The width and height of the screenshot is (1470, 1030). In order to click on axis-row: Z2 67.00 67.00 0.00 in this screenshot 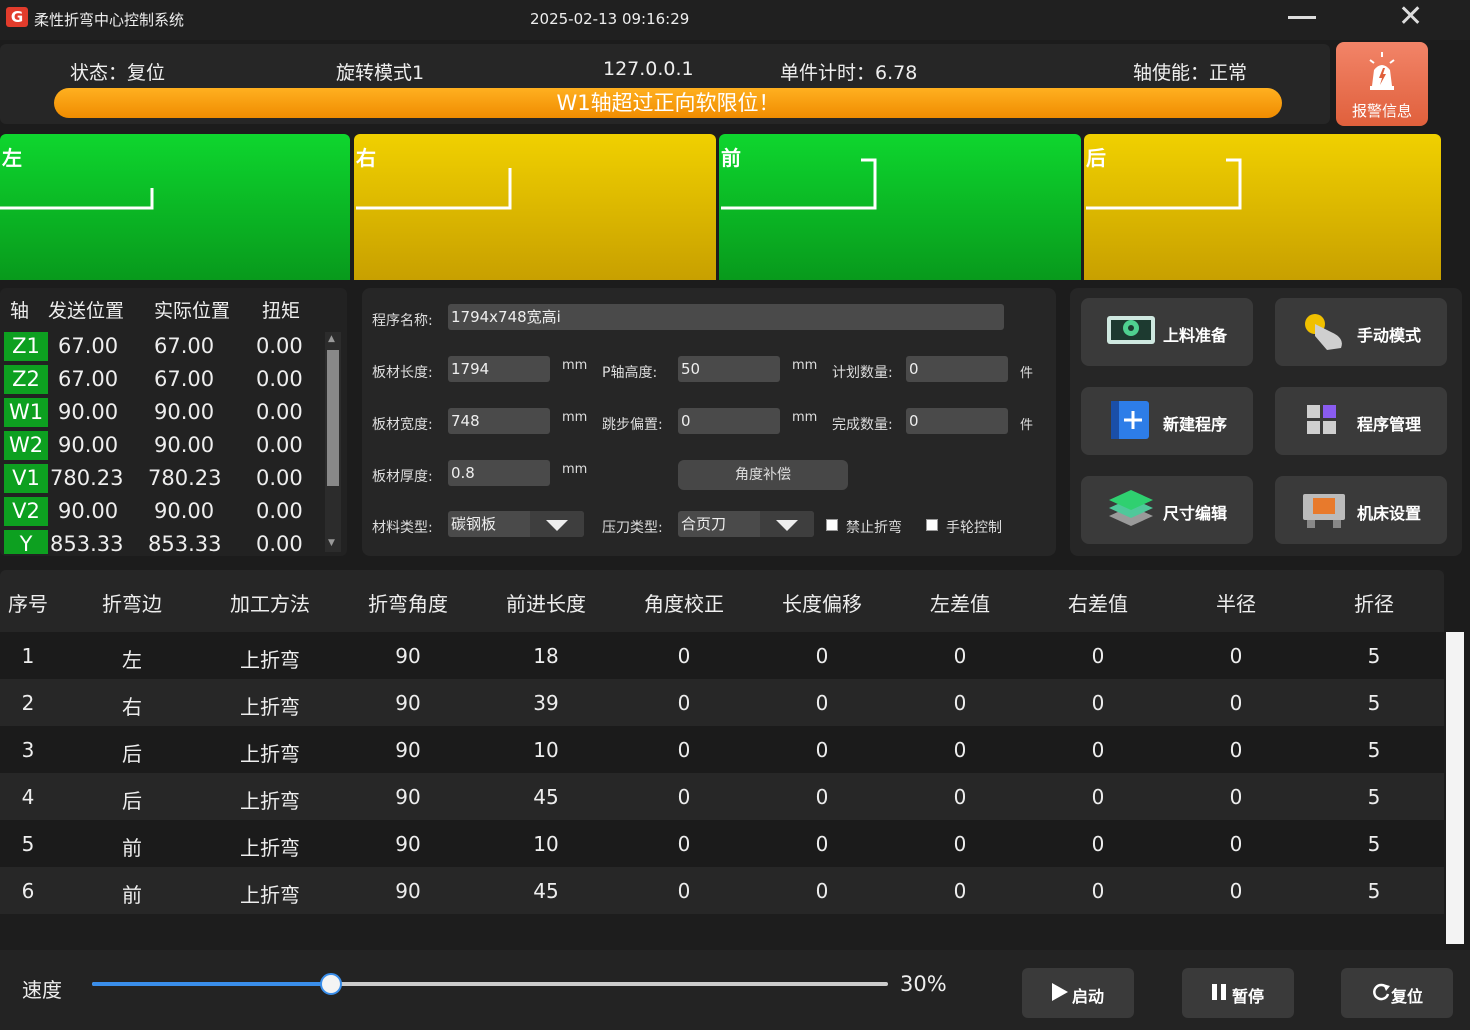, I will do `click(160, 379)`.